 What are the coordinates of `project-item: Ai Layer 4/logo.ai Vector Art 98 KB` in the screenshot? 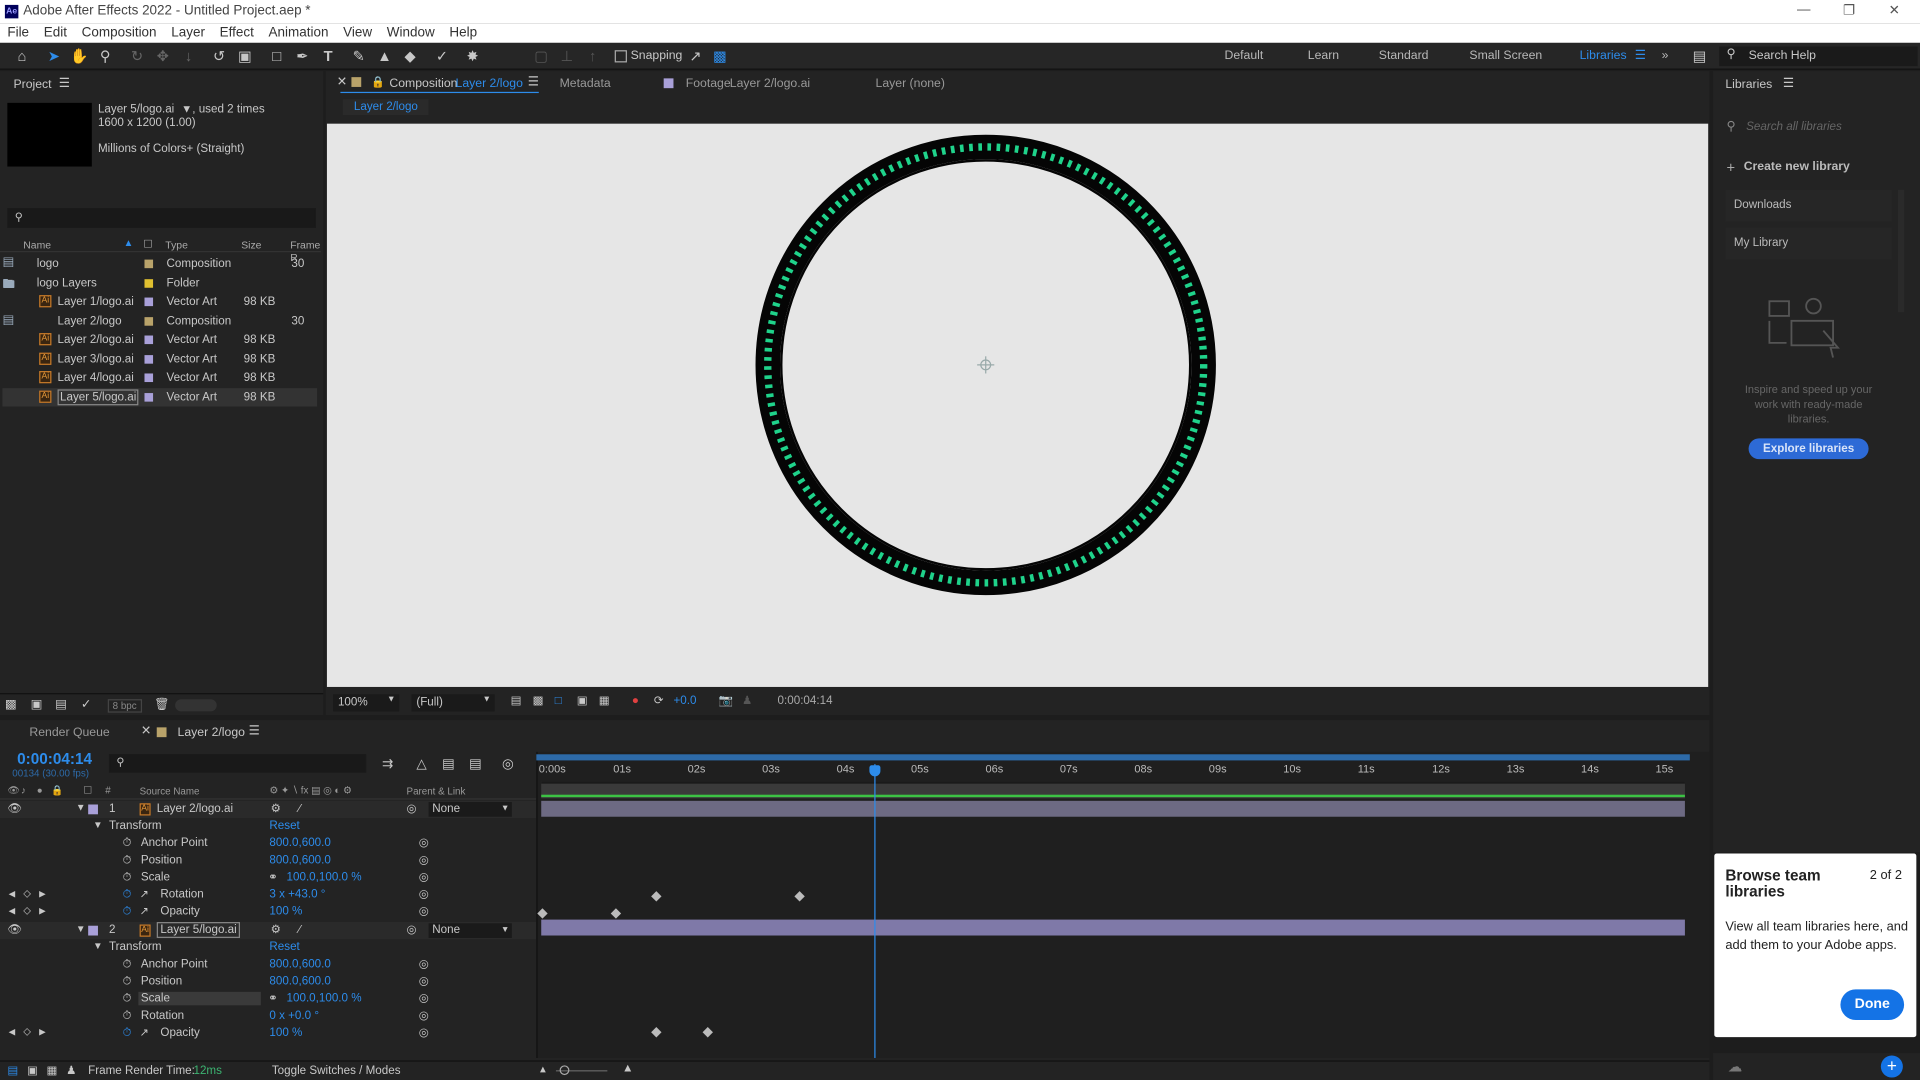 It's located at (159, 378).